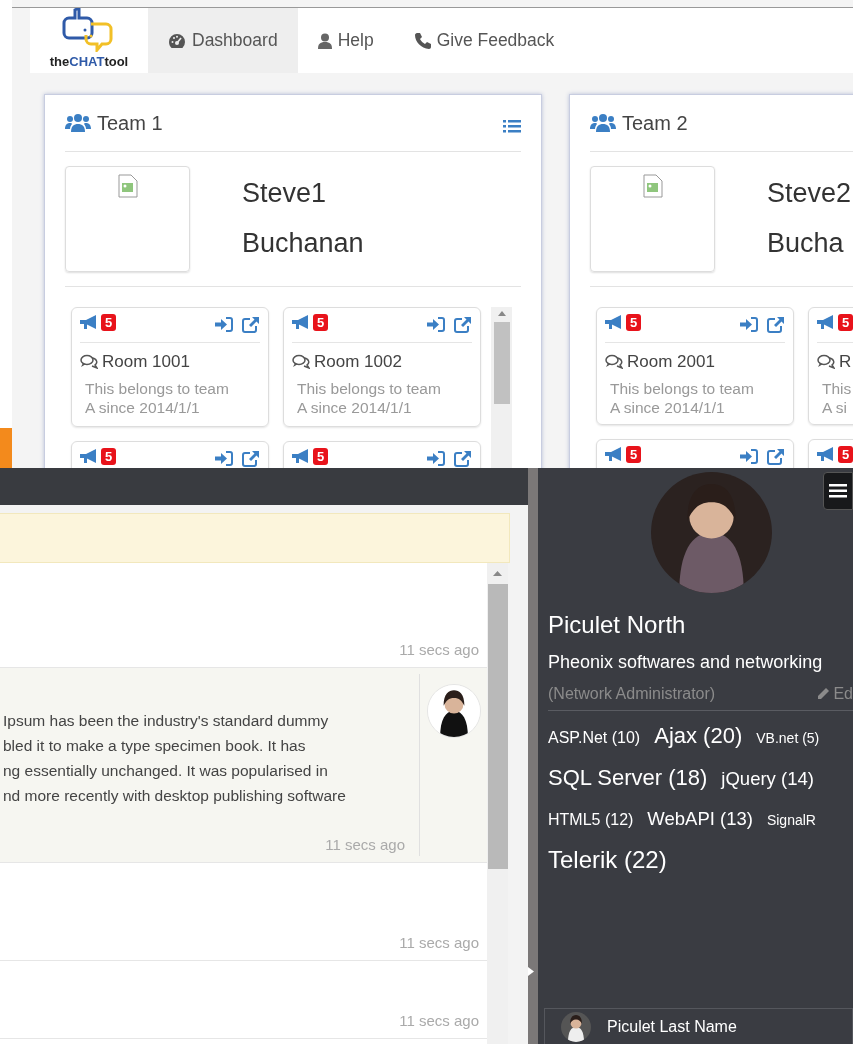 This screenshot has width=853, height=1044. Describe the element at coordinates (700, 819) in the screenshot. I see `skill-tag: WebAPI (13)` at that location.